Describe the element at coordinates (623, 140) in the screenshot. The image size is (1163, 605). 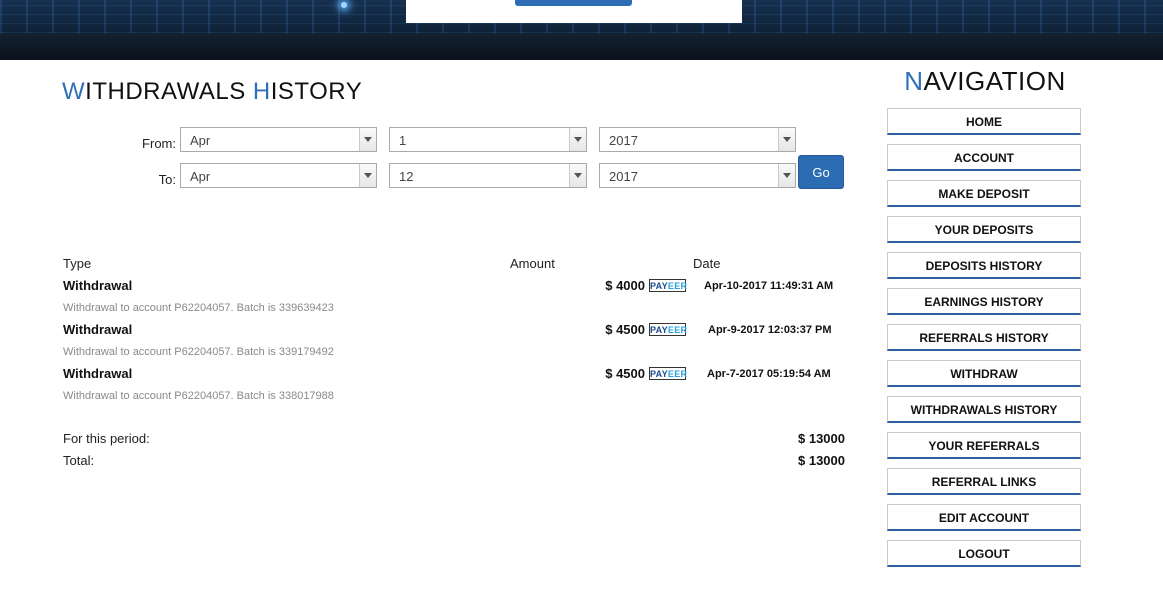
I see `from-year-value: 2017` at that location.